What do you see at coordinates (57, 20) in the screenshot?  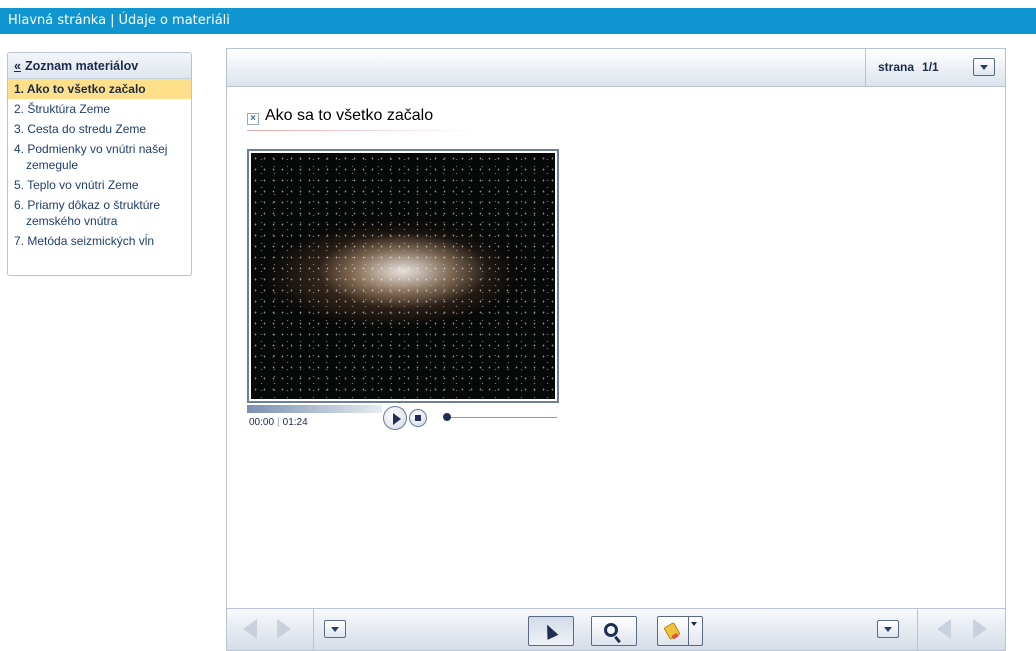 I see `home-link: Hlavná stránka` at bounding box center [57, 20].